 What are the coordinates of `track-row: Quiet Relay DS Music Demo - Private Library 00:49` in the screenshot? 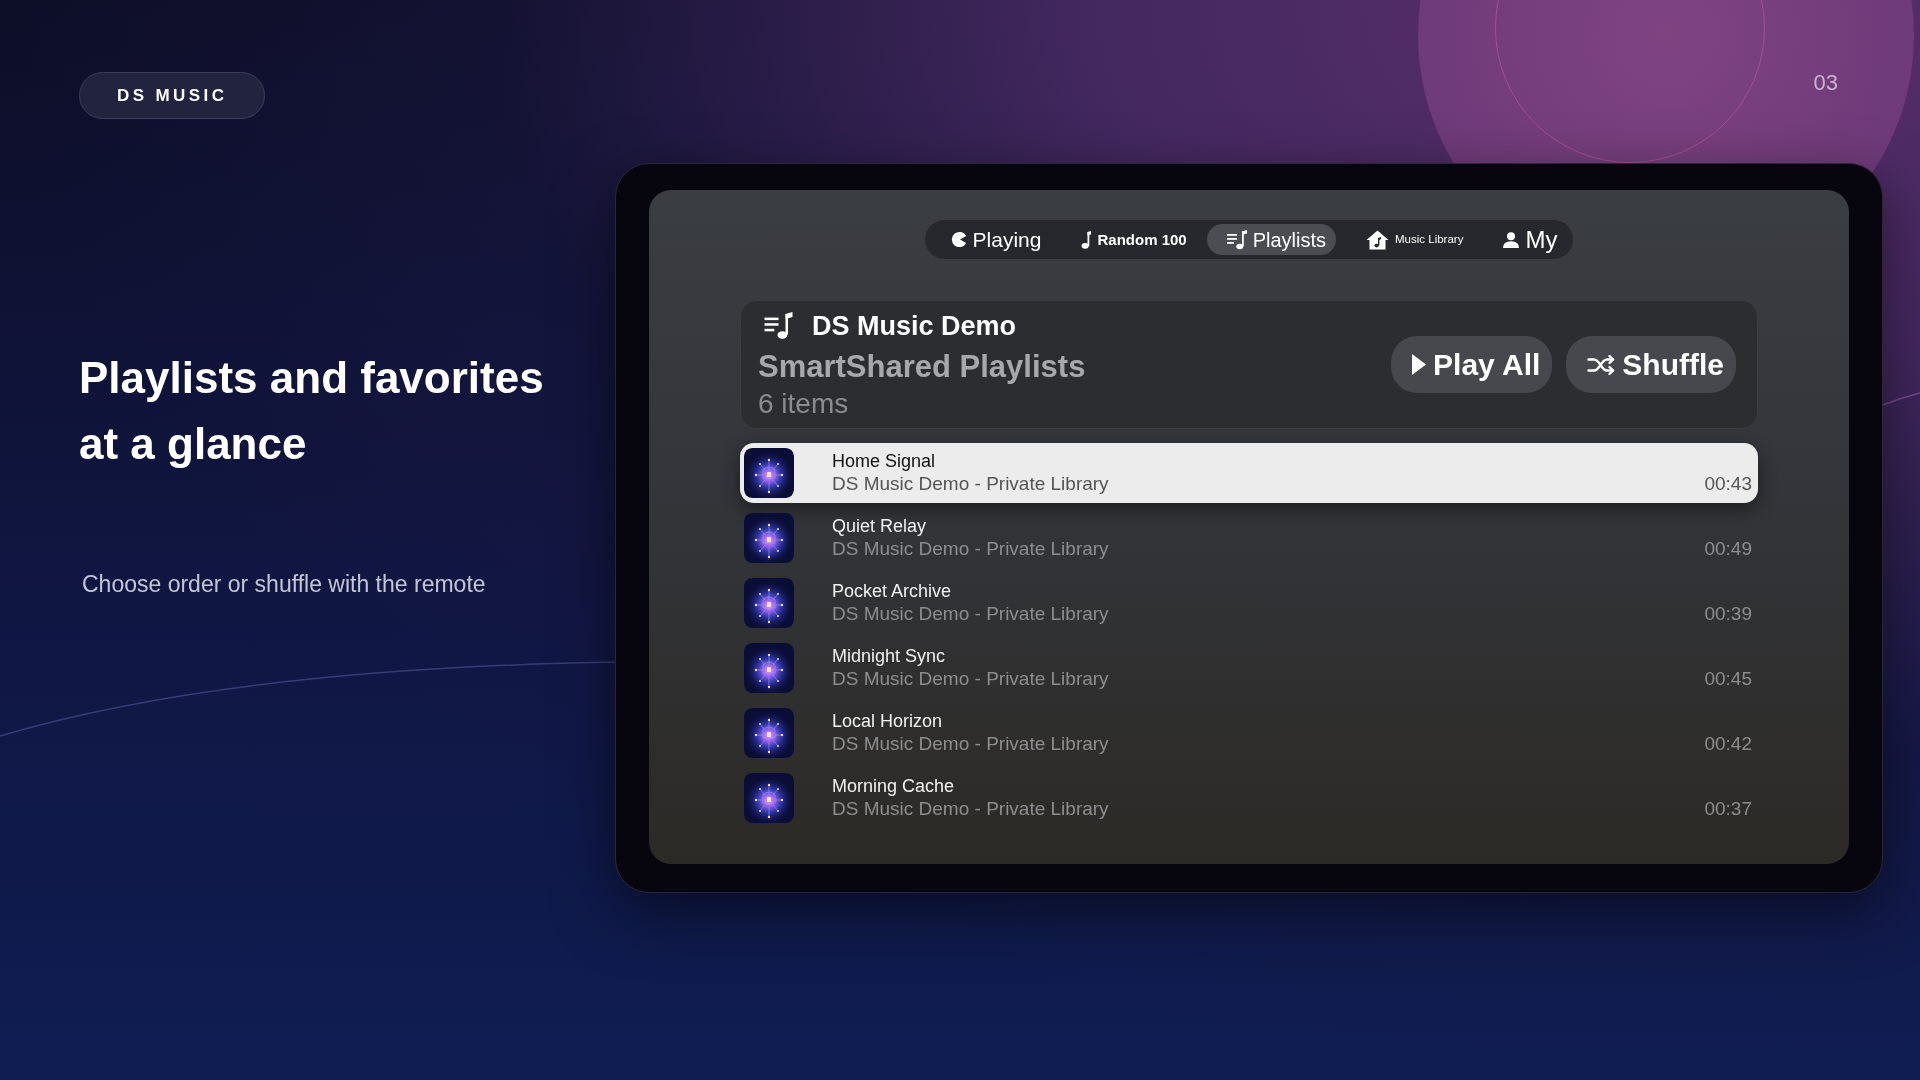 It's located at (1249, 538).